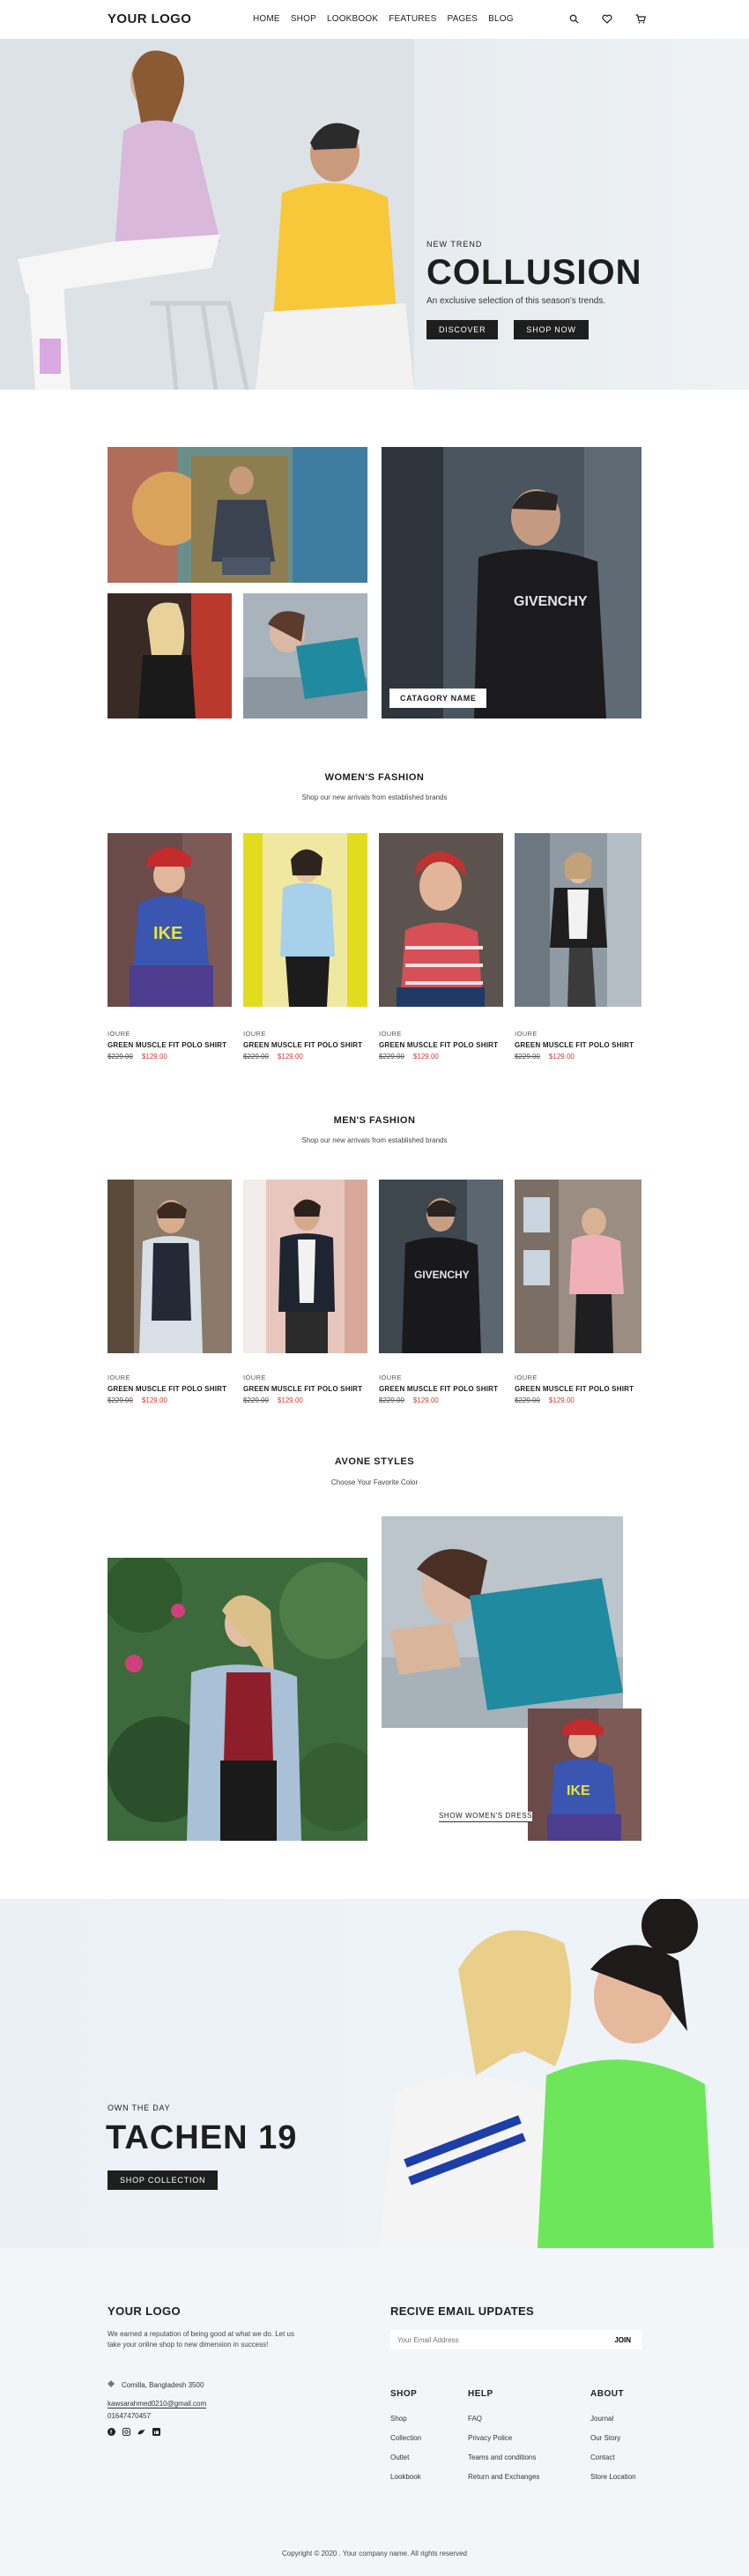 The width and height of the screenshot is (749, 2576). Describe the element at coordinates (462, 2311) in the screenshot. I see `newsletter-title: RECIVE EMAIL UPDATES` at that location.